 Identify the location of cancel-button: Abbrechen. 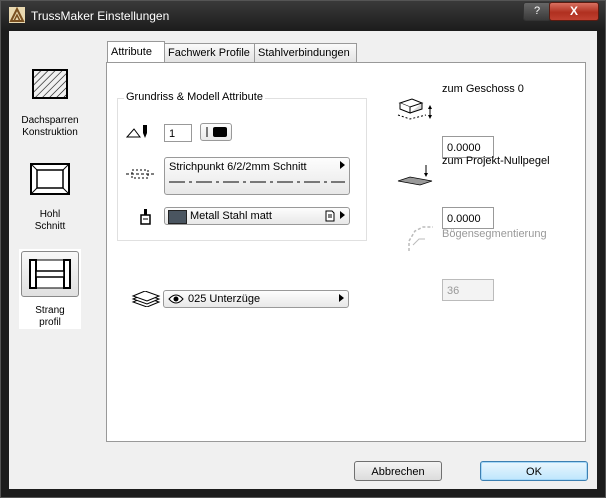
(398, 471).